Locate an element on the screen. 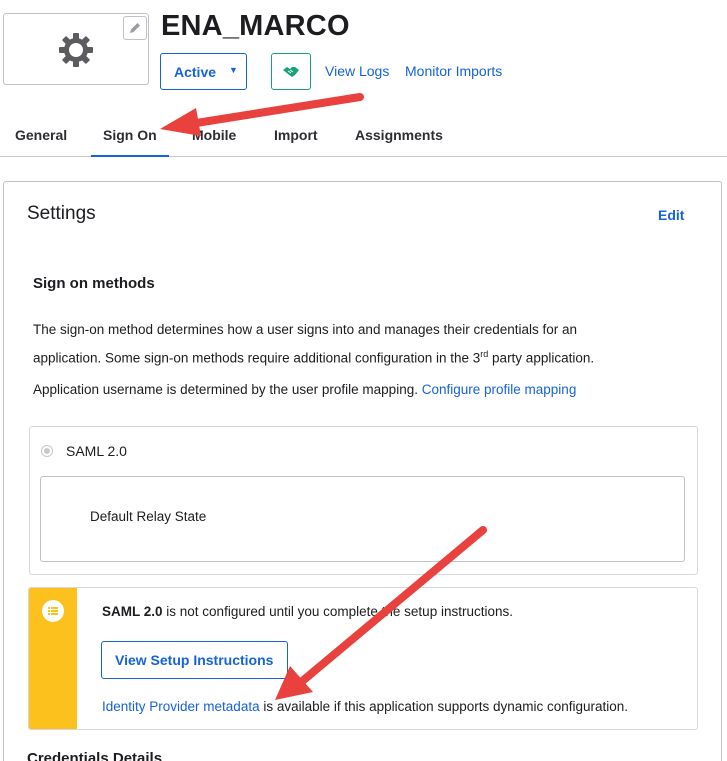  tab-import: Import is located at coordinates (296, 135).